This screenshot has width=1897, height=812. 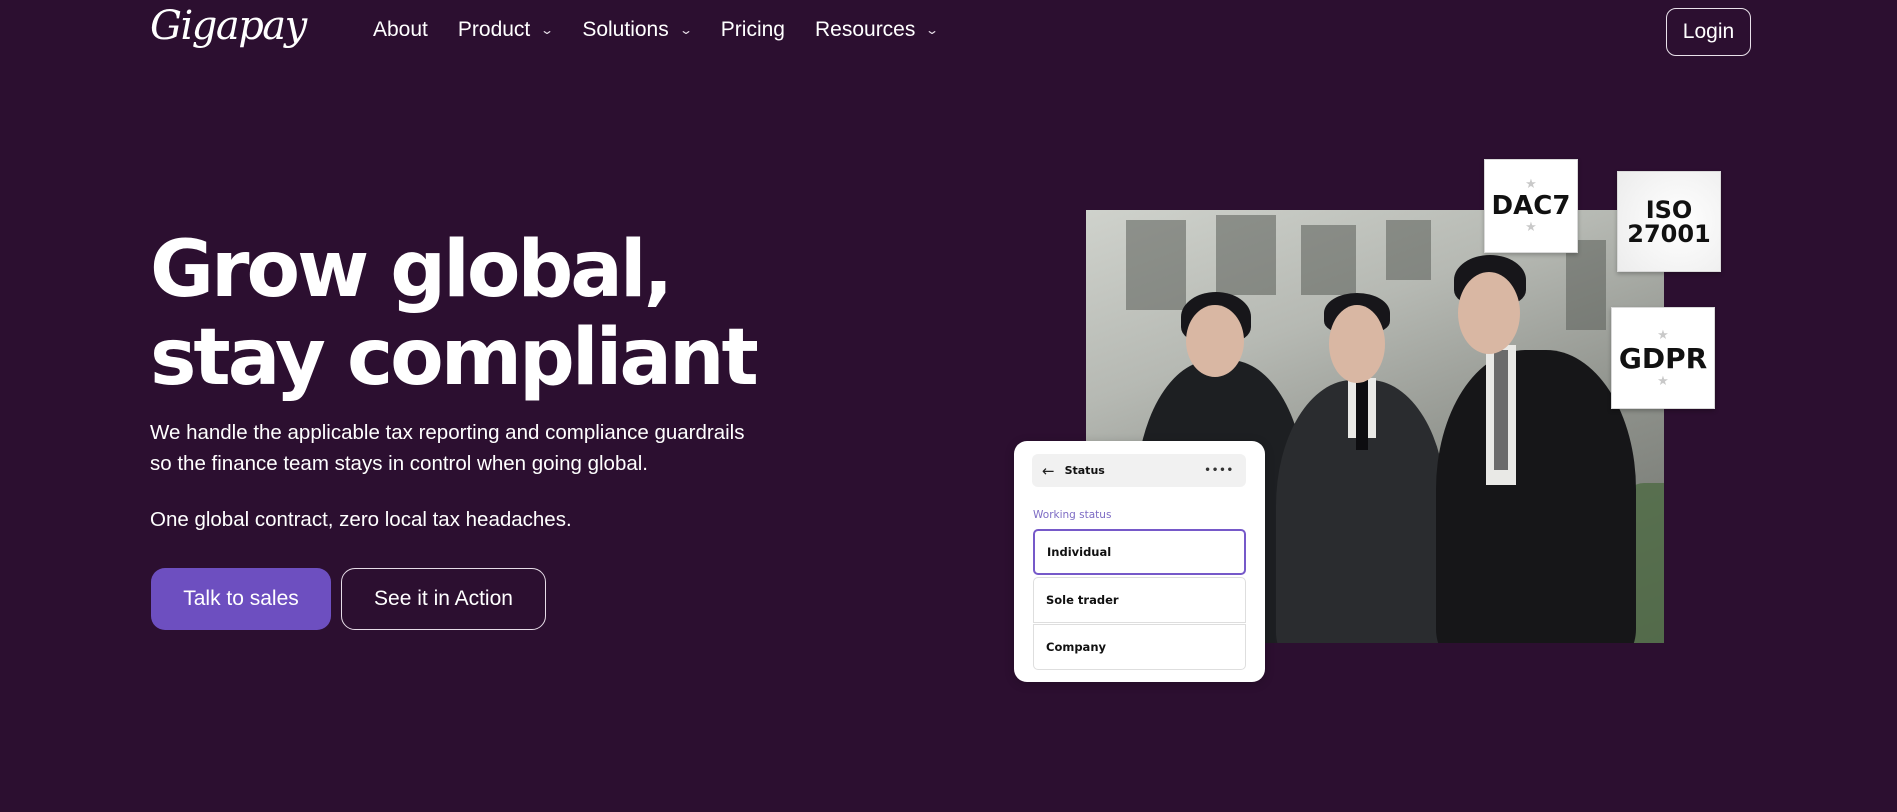 What do you see at coordinates (865, 29) in the screenshot?
I see `nav-resources-label: Resources` at bounding box center [865, 29].